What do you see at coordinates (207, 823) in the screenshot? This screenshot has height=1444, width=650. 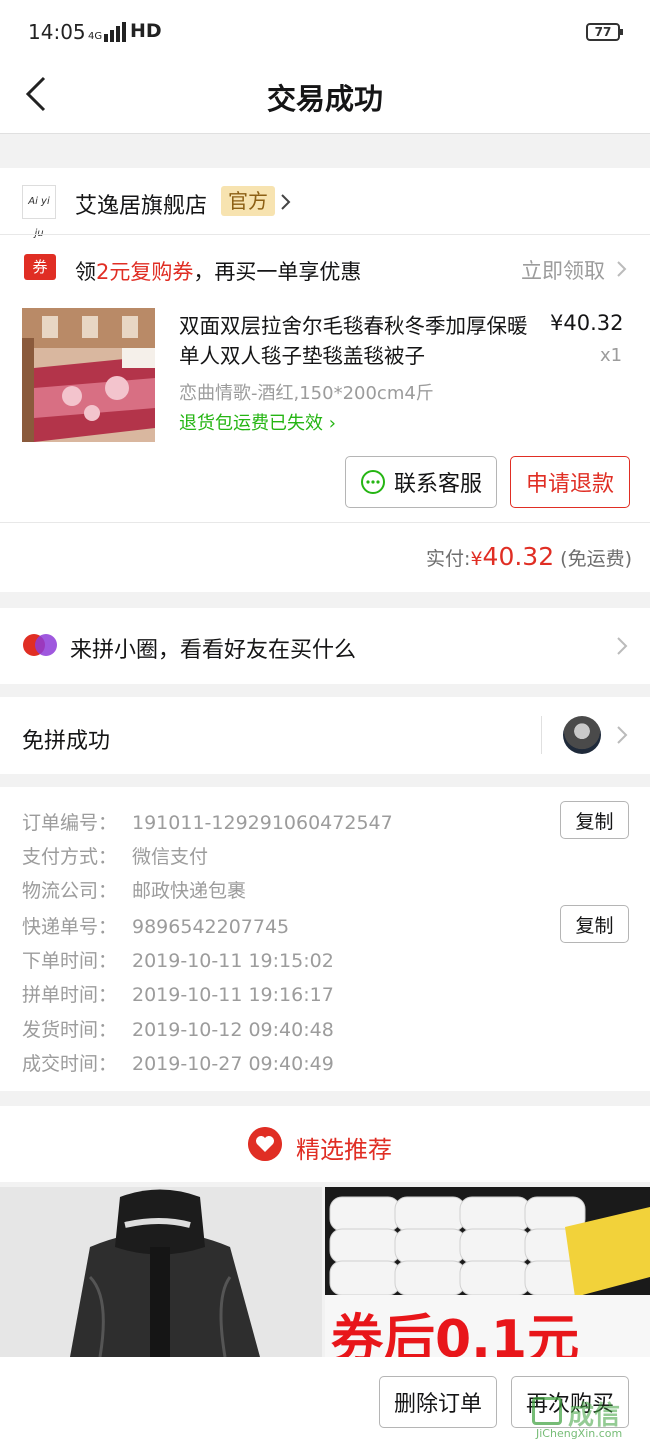 I see `order-number-row: 订单编号： 191011-129291060472547` at bounding box center [207, 823].